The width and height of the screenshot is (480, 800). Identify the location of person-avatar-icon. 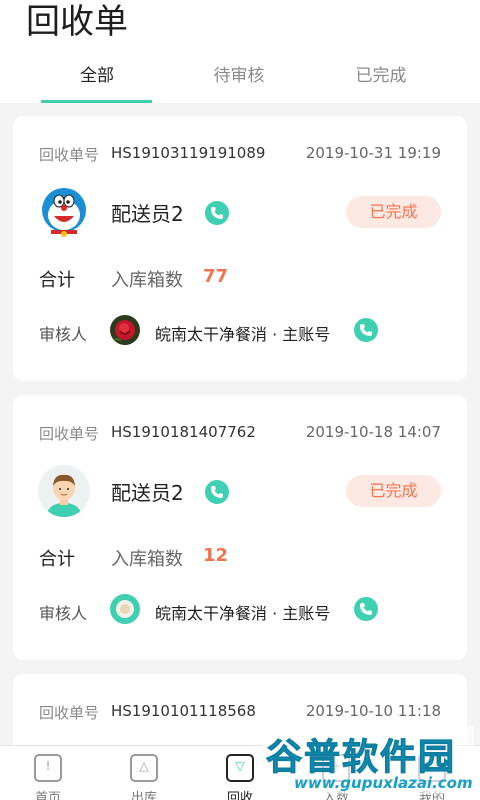
(64, 491).